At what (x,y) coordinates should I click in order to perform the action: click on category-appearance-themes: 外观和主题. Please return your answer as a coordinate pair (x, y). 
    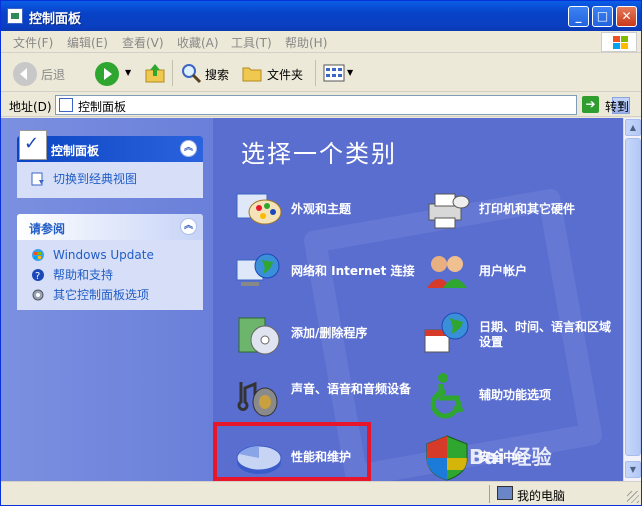
    Looking at the image, I should click on (330, 210).